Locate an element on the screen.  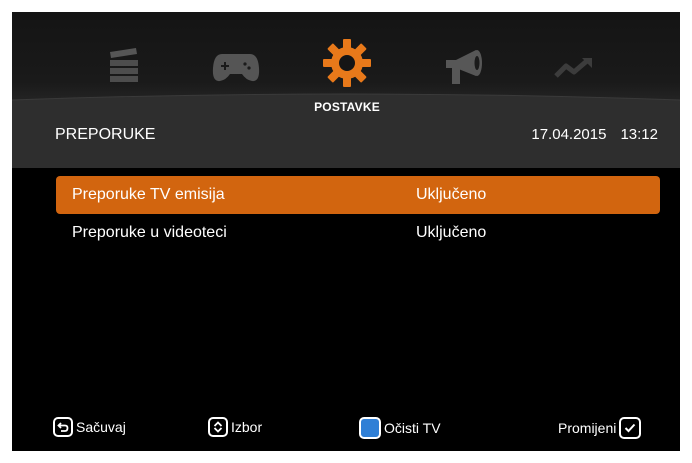
setting-label: Preporuke u videoteci is located at coordinates (149, 232).